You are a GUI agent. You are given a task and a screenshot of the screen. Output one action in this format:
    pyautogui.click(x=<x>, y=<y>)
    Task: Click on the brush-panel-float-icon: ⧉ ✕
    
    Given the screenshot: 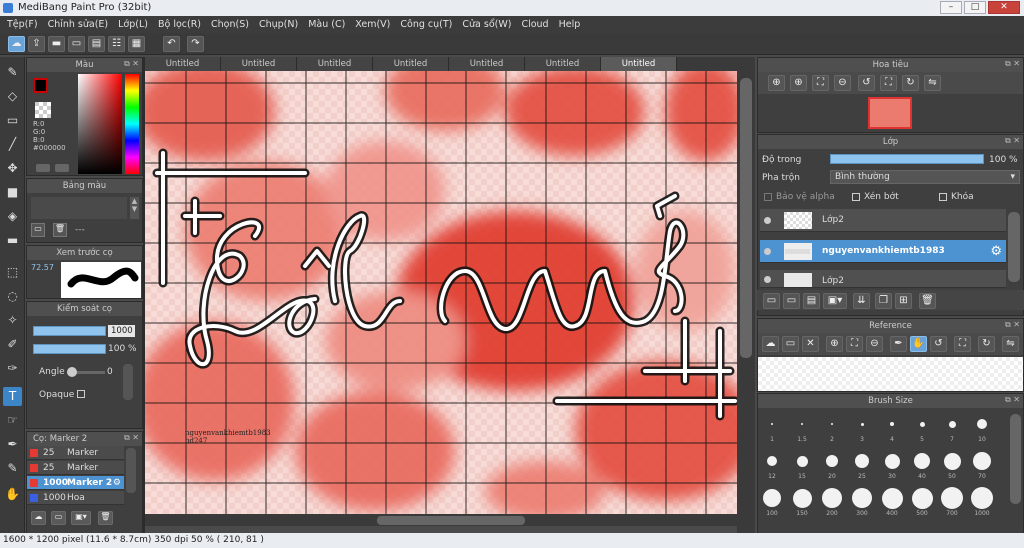 What is the action you would take?
    pyautogui.click(x=131, y=438)
    